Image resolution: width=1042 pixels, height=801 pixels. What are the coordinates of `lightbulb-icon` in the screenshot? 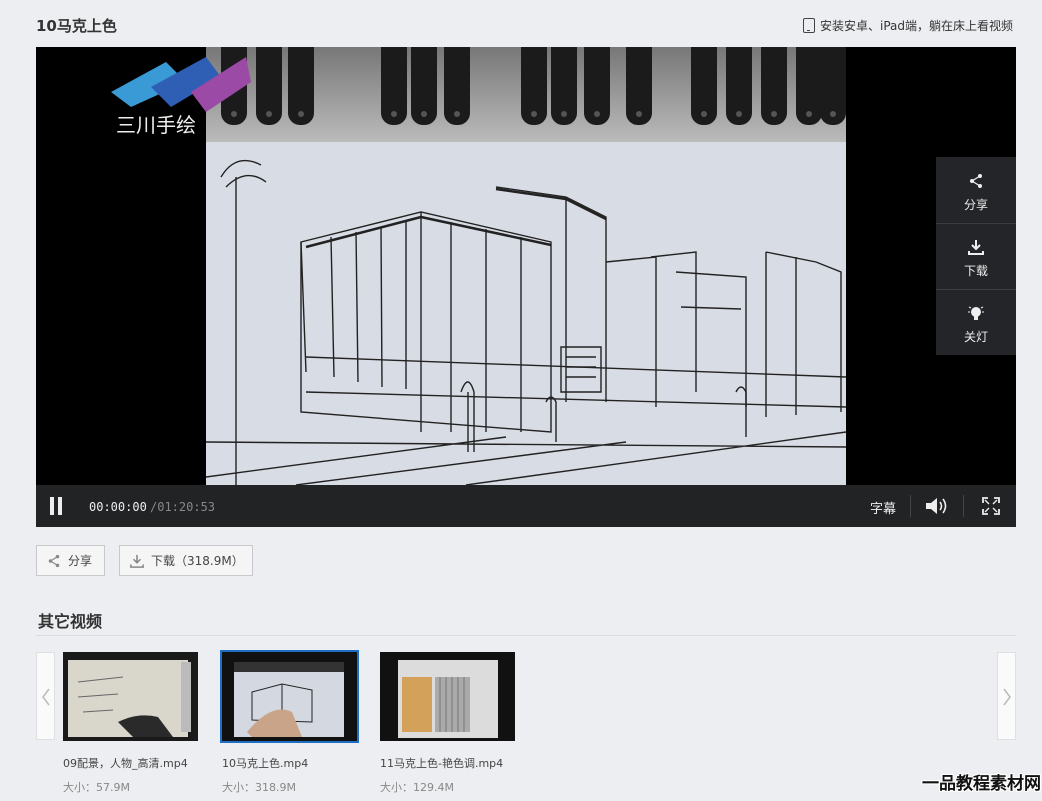 It's located at (976, 313).